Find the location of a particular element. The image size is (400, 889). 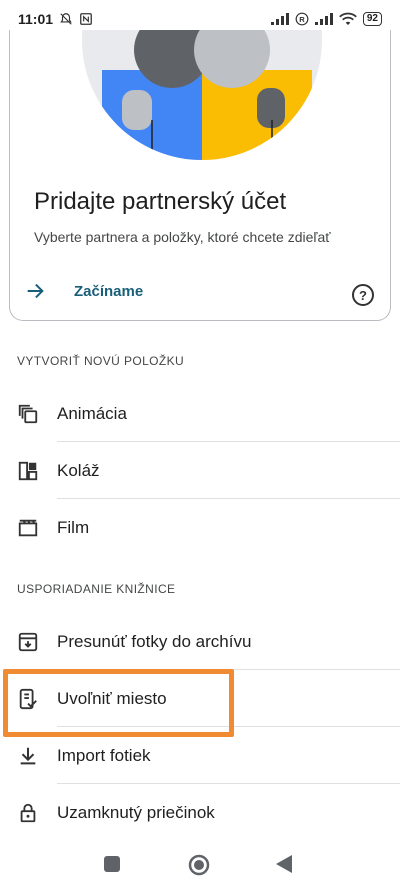

signal-icon is located at coordinates (279, 19).